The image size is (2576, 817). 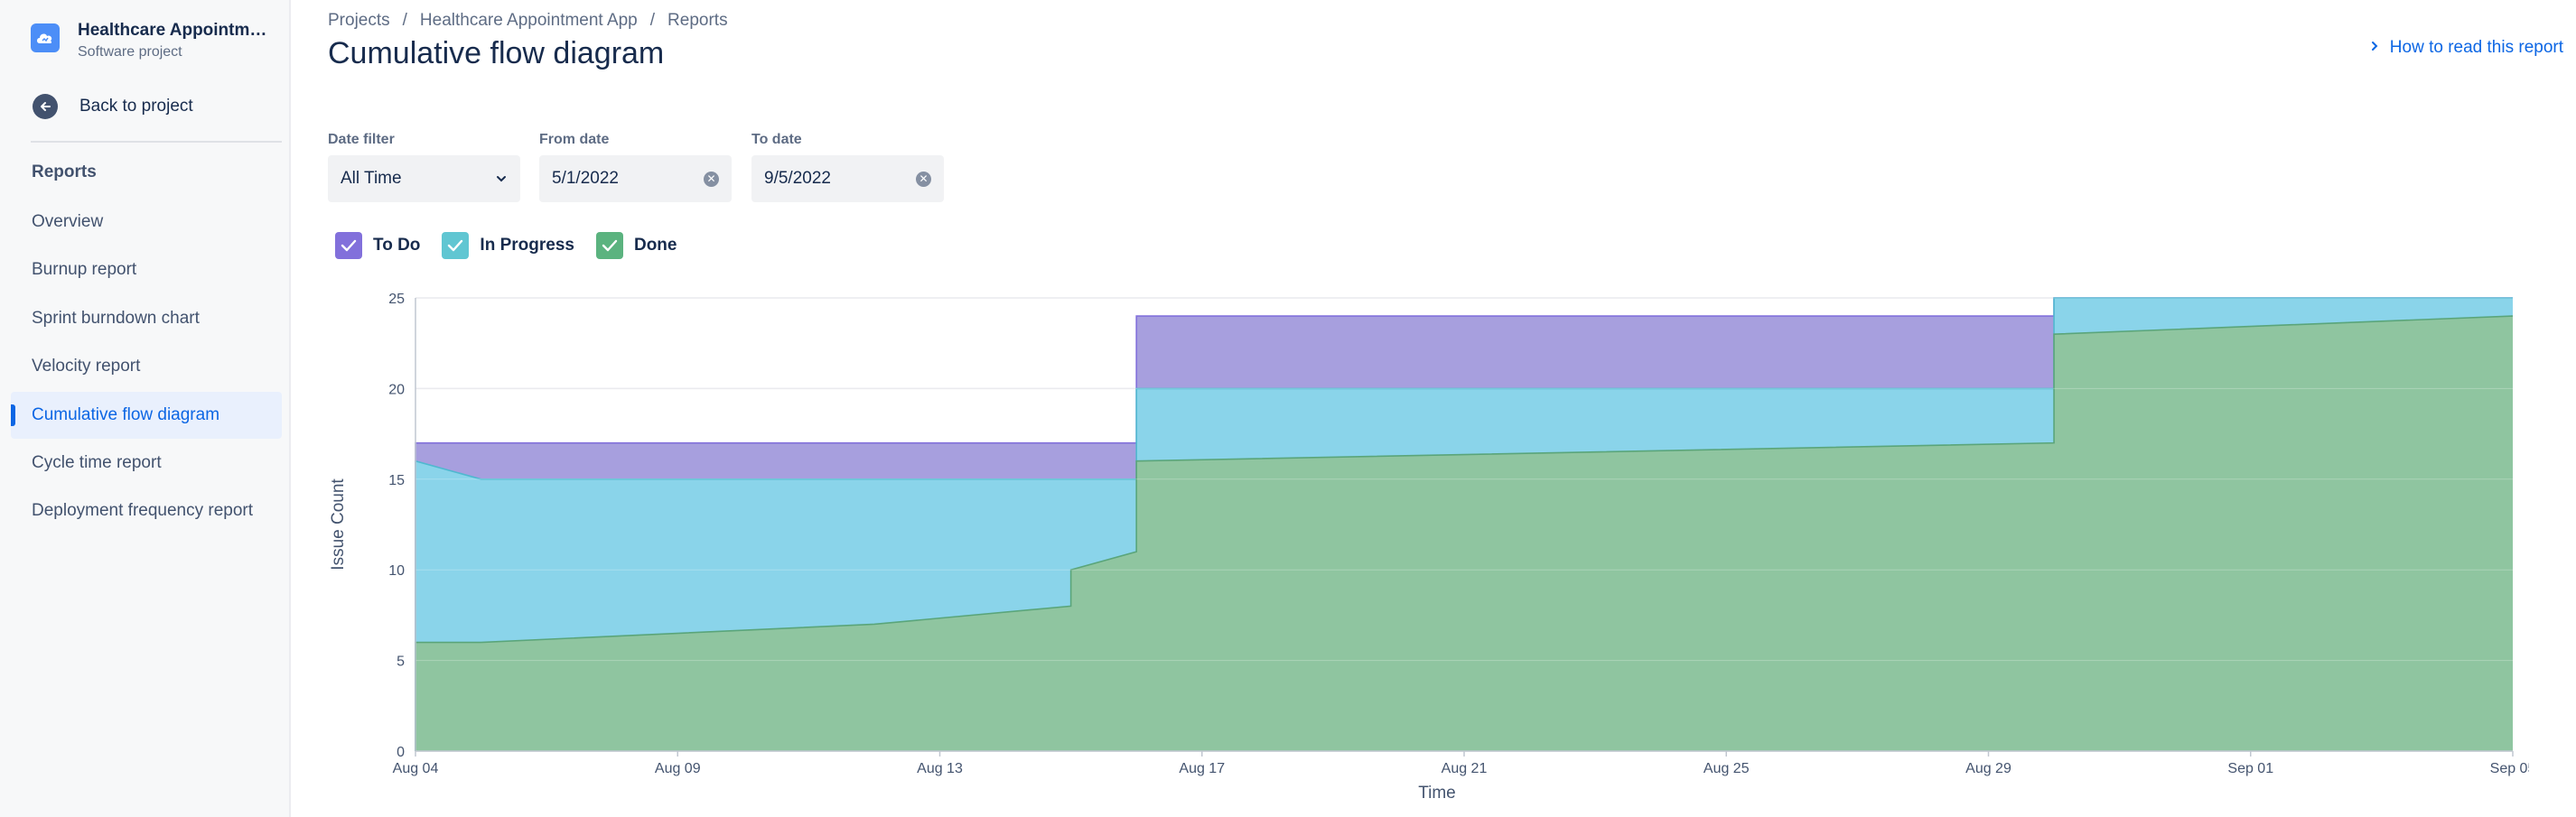 I want to click on sidebar-item-deployment-frequency-report: Deployment frequency report, so click(x=146, y=510).